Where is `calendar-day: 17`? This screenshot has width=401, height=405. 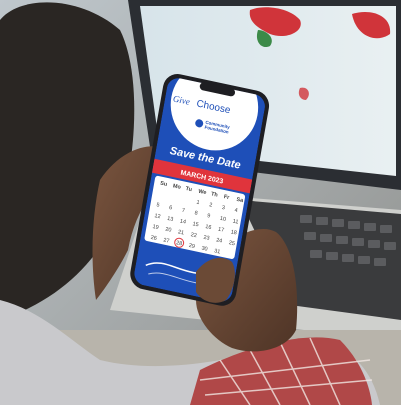 calendar-day: 17 is located at coordinates (221, 230).